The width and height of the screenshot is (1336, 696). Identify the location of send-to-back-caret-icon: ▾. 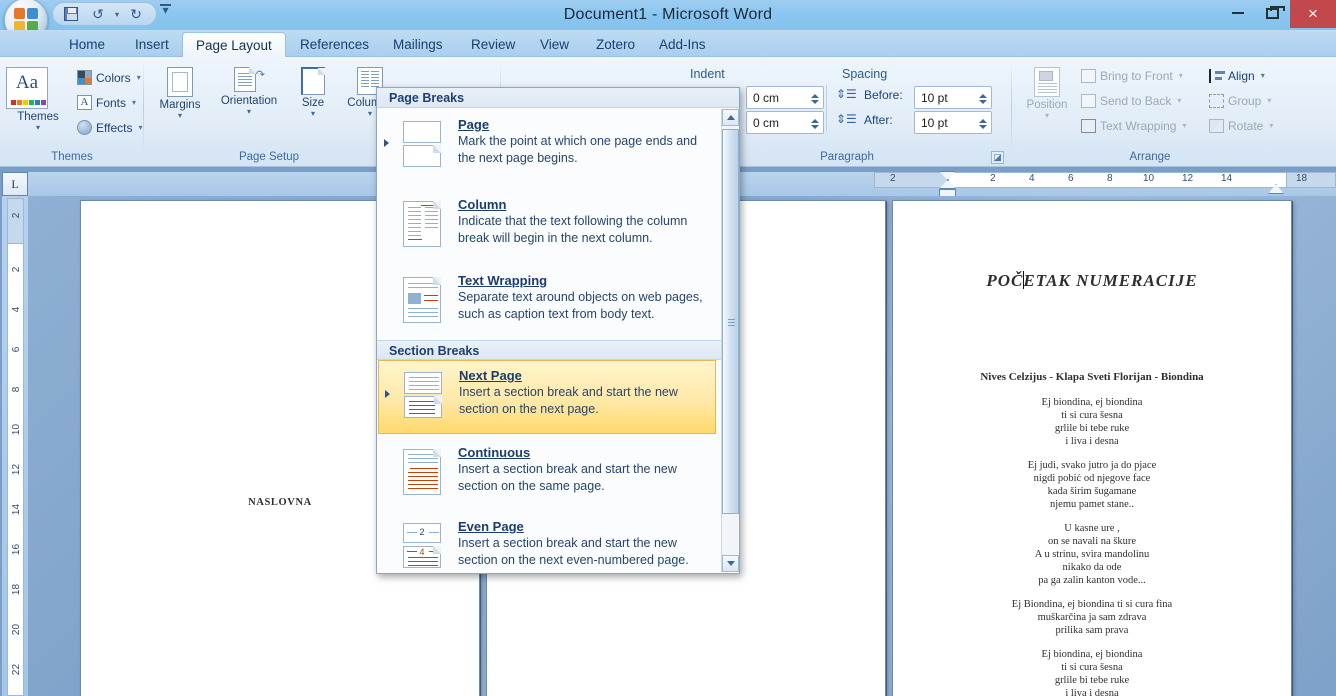
(1179, 100).